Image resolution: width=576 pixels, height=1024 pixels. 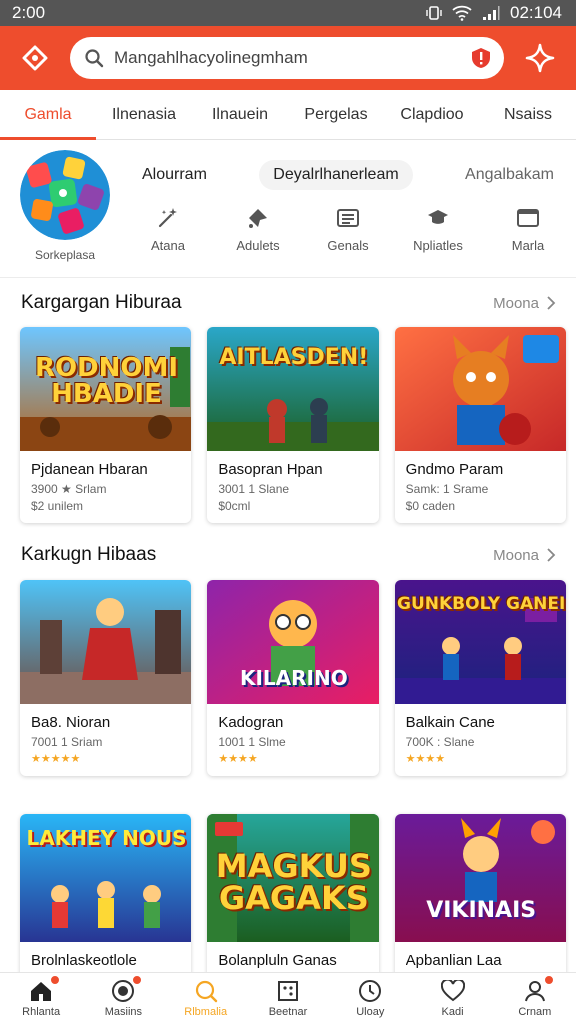 I want to click on game-price: $0cml, so click(x=234, y=506).